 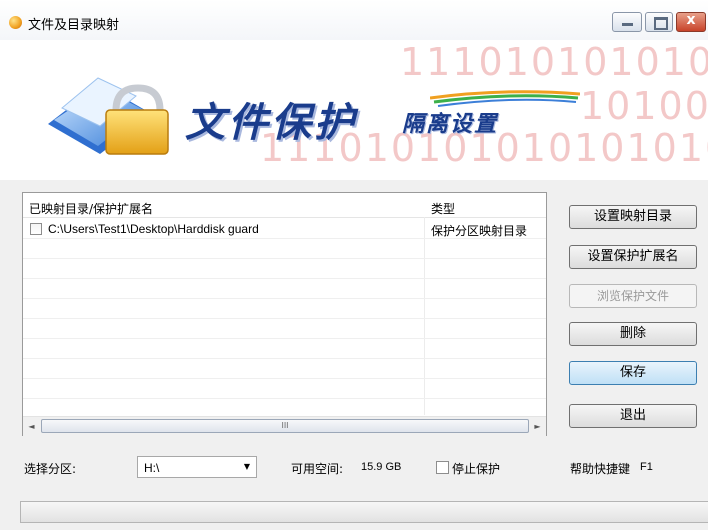 I want to click on help-shortcut-key: F1, so click(x=646, y=467).